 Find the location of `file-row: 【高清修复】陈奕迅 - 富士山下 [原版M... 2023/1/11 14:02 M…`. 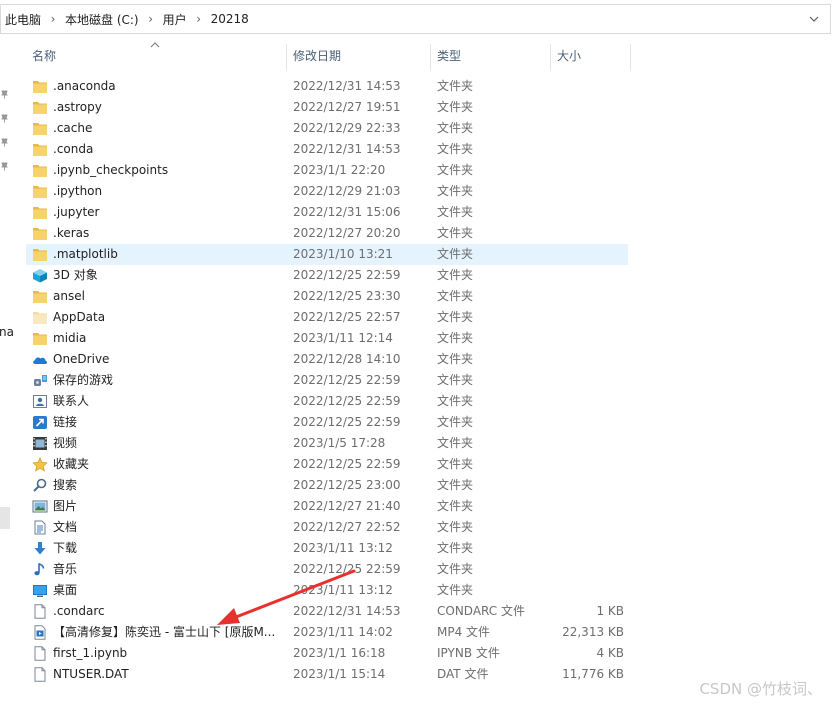

file-row: 【高清修复】陈奕迅 - 富士山下 [原版M... 2023/1/11 14:02 M… is located at coordinates (327, 632).